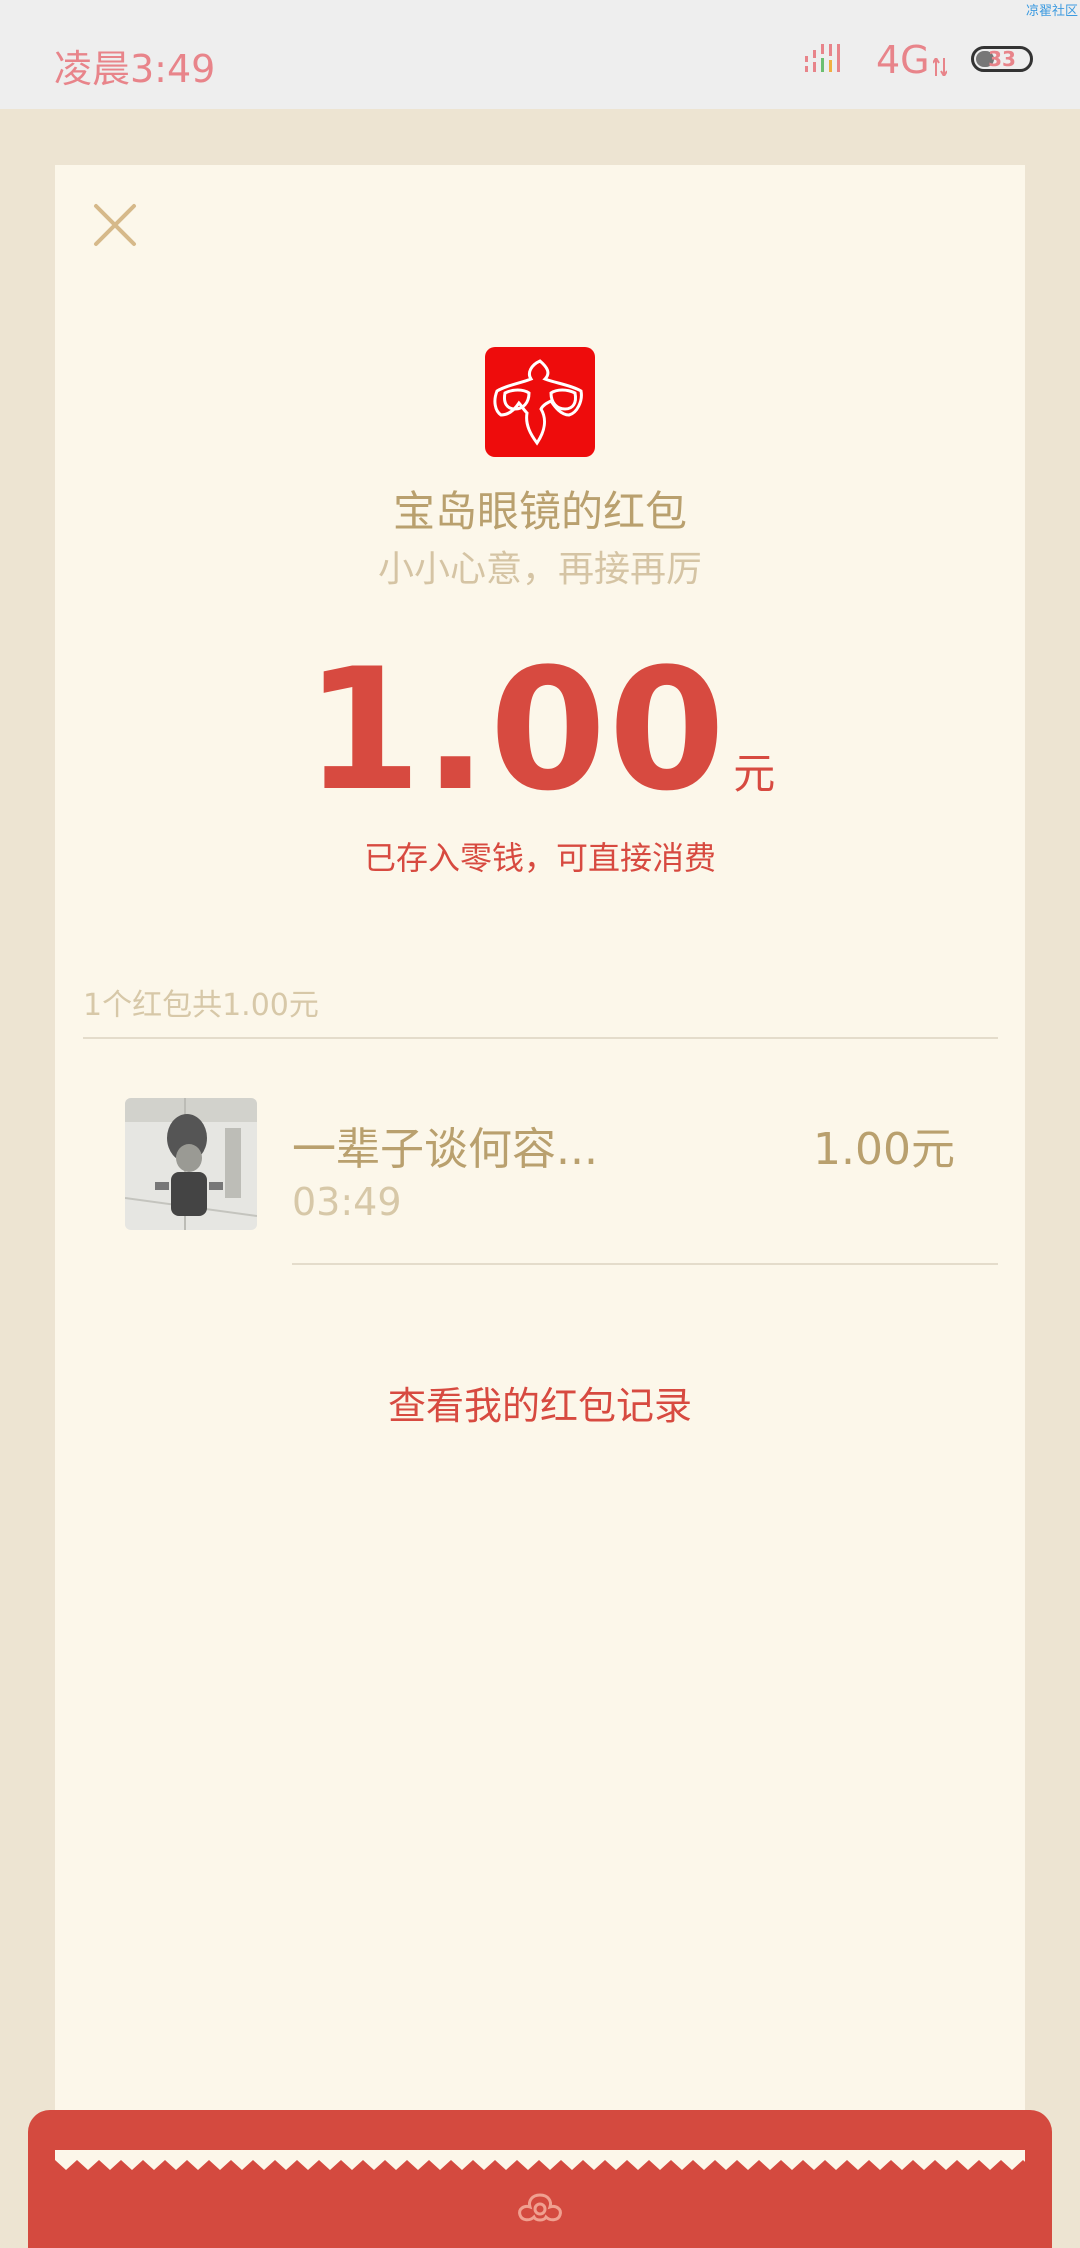 This screenshot has height=2248, width=1080. Describe the element at coordinates (540, 1402) in the screenshot. I see `view-history-link: 查看我的红包记录` at that location.